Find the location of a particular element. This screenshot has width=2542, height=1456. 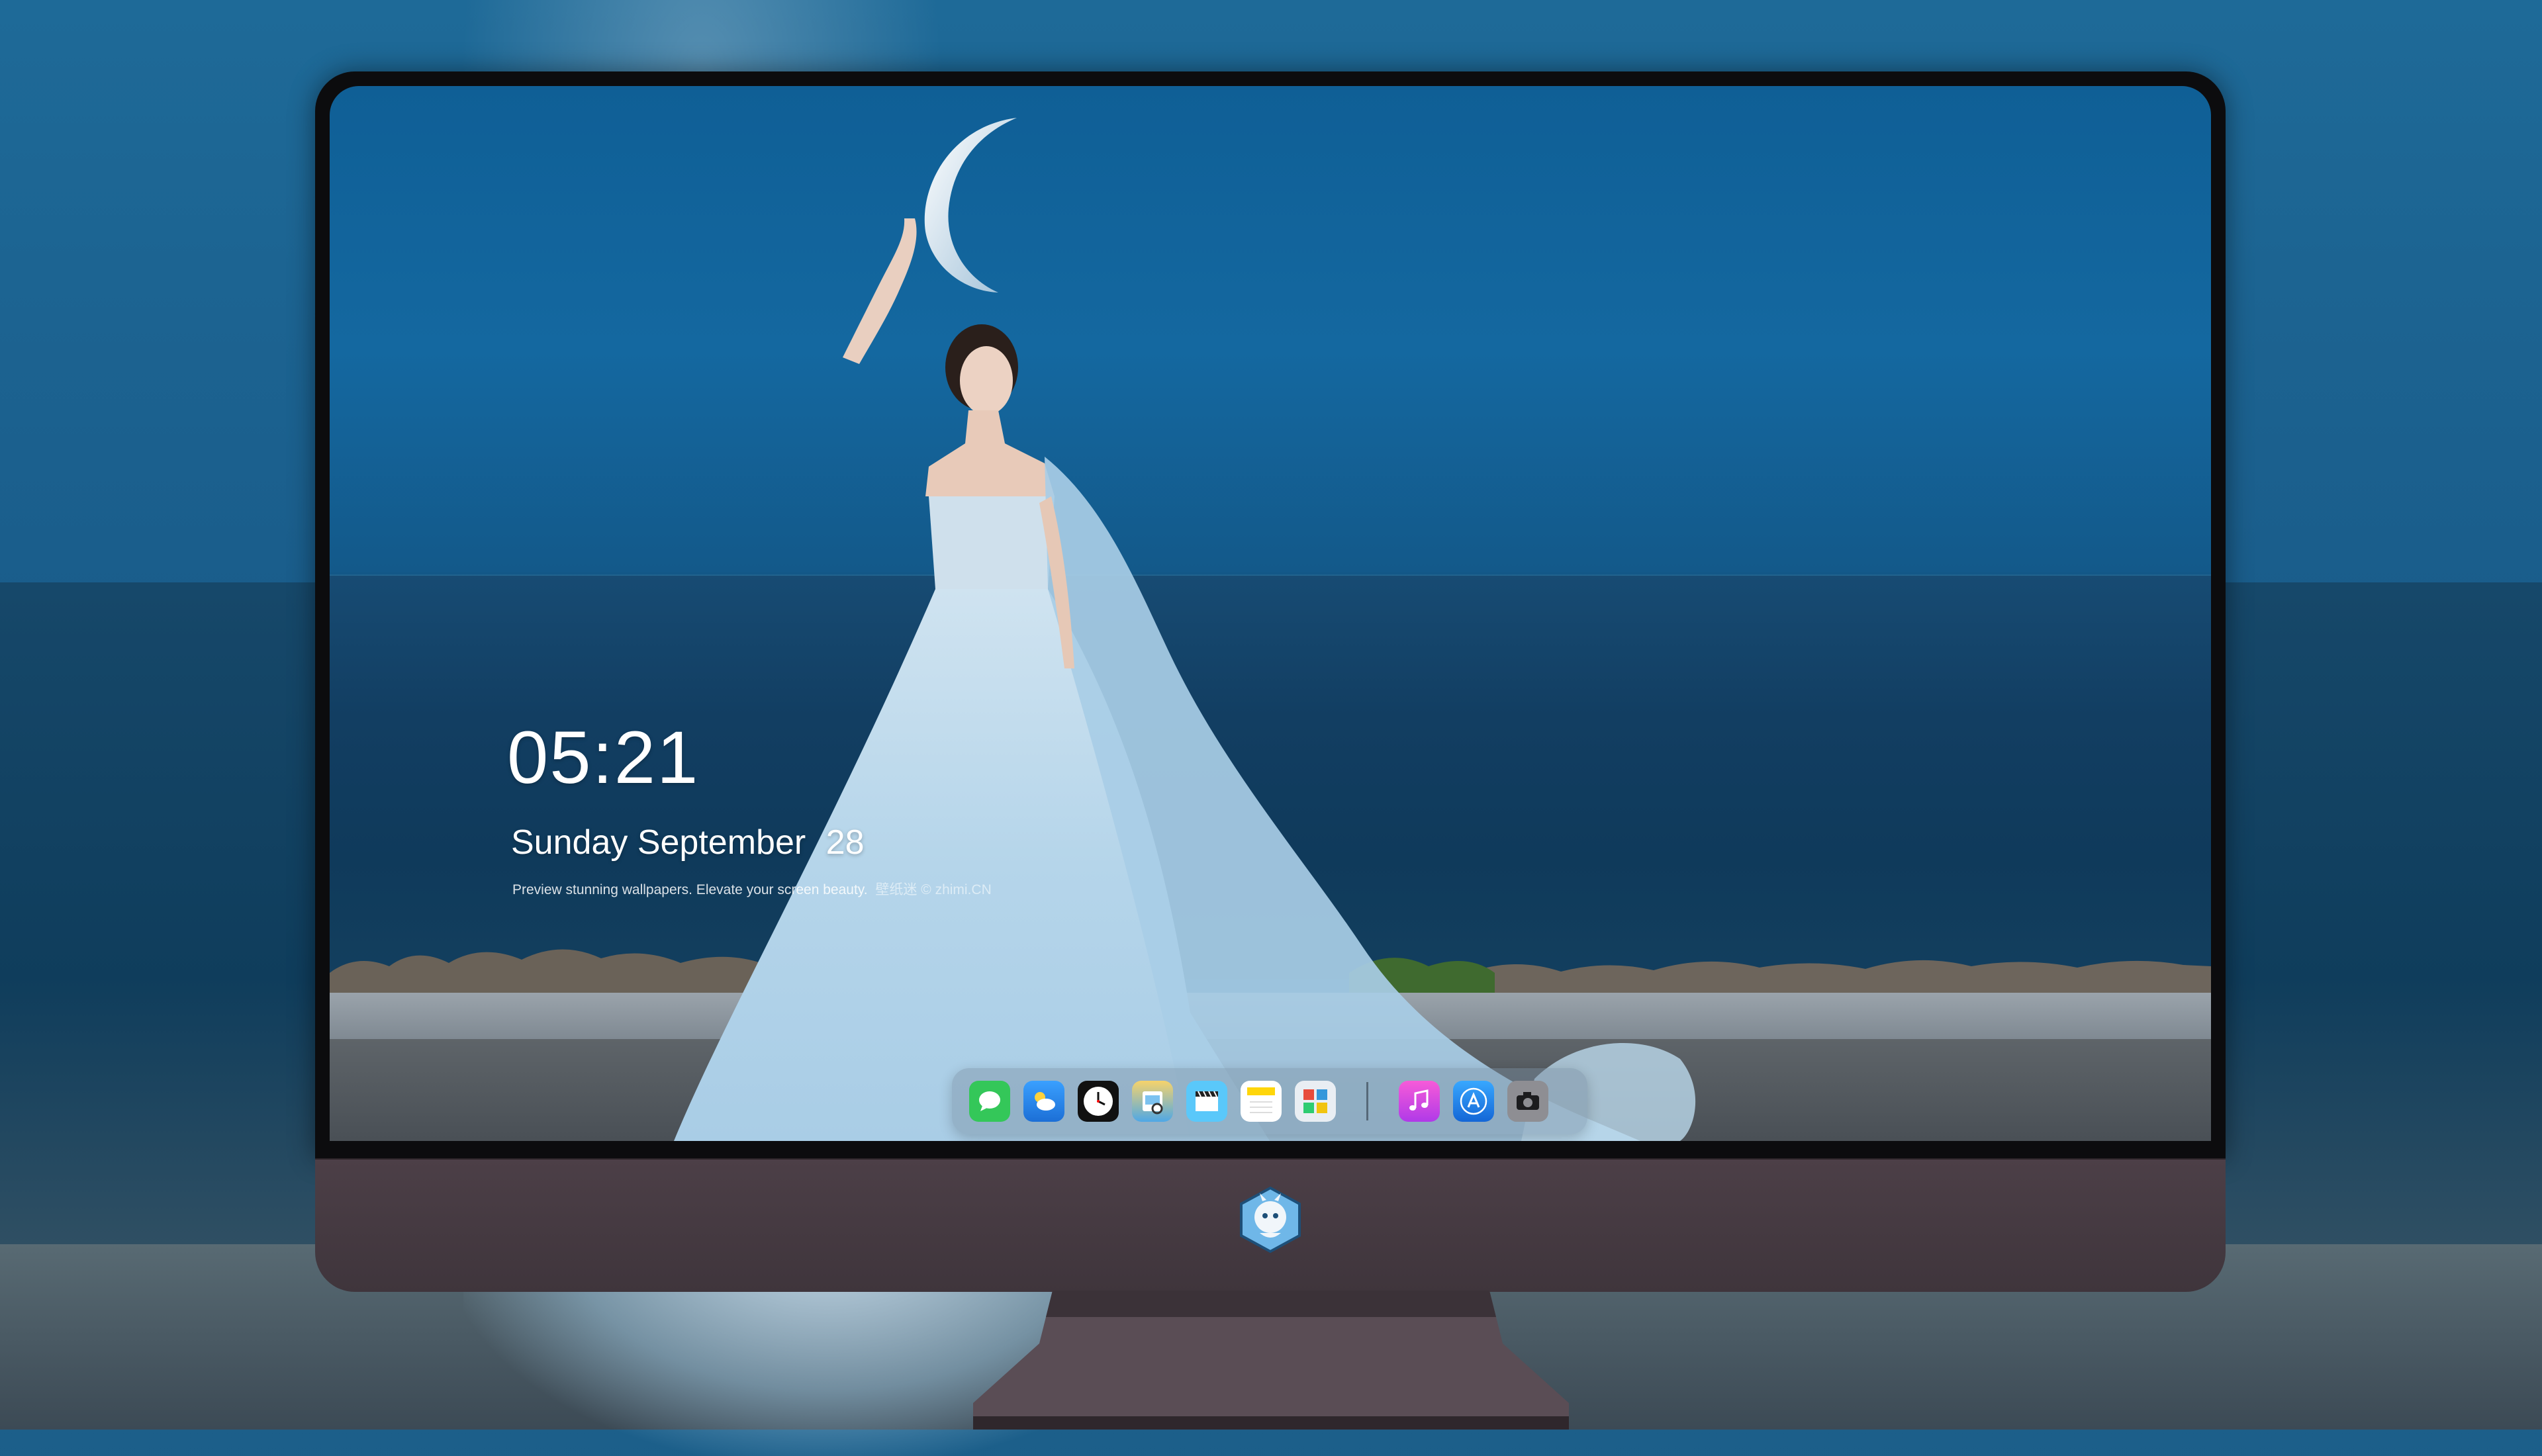

monitor-stand is located at coordinates (1271, 1360).